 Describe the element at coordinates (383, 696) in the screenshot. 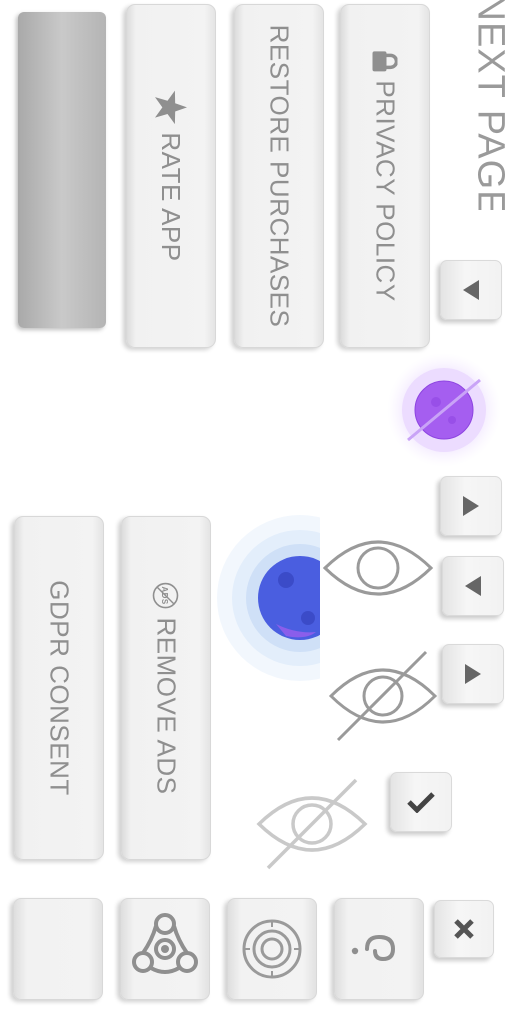

I see `eye-off-icon` at that location.